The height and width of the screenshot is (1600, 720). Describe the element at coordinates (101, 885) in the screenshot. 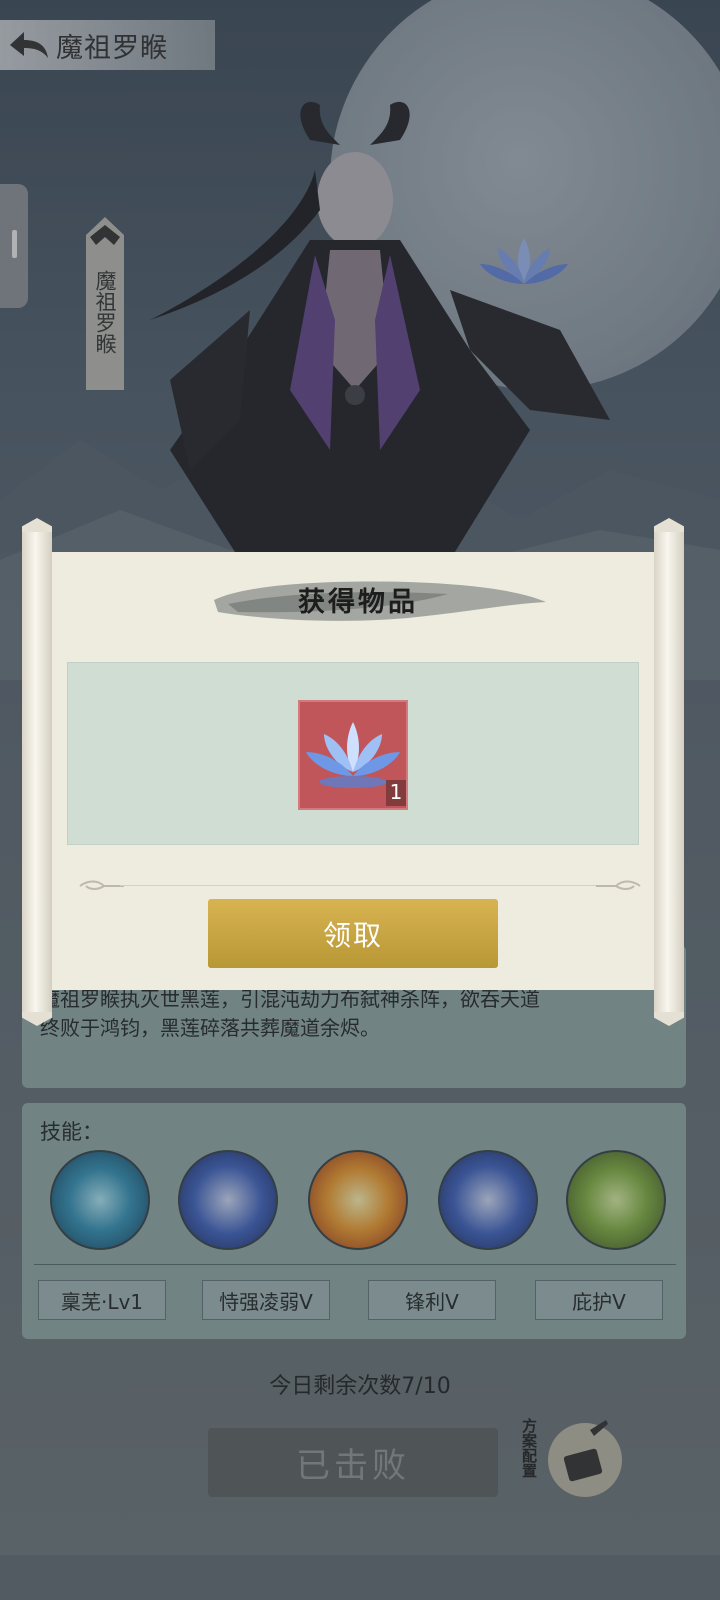

I see `cloud-ornament-left` at that location.